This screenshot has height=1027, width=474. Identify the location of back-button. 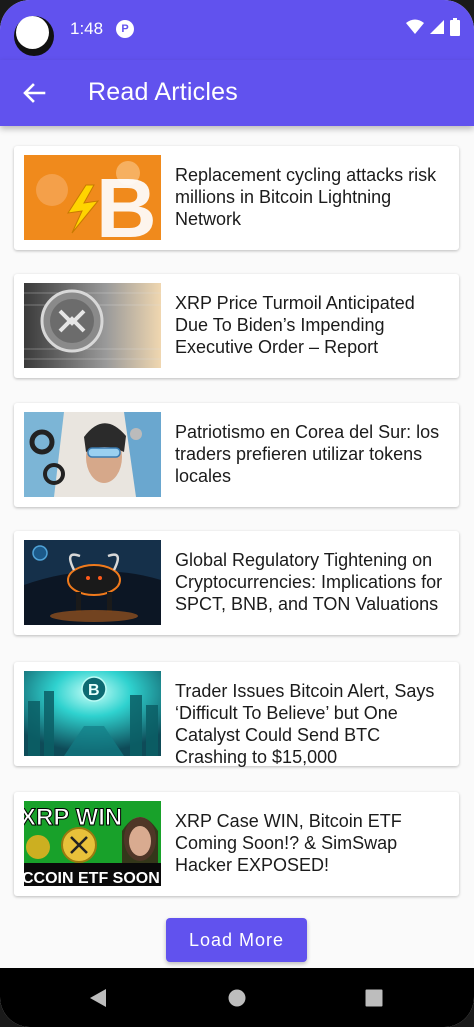
(34, 93).